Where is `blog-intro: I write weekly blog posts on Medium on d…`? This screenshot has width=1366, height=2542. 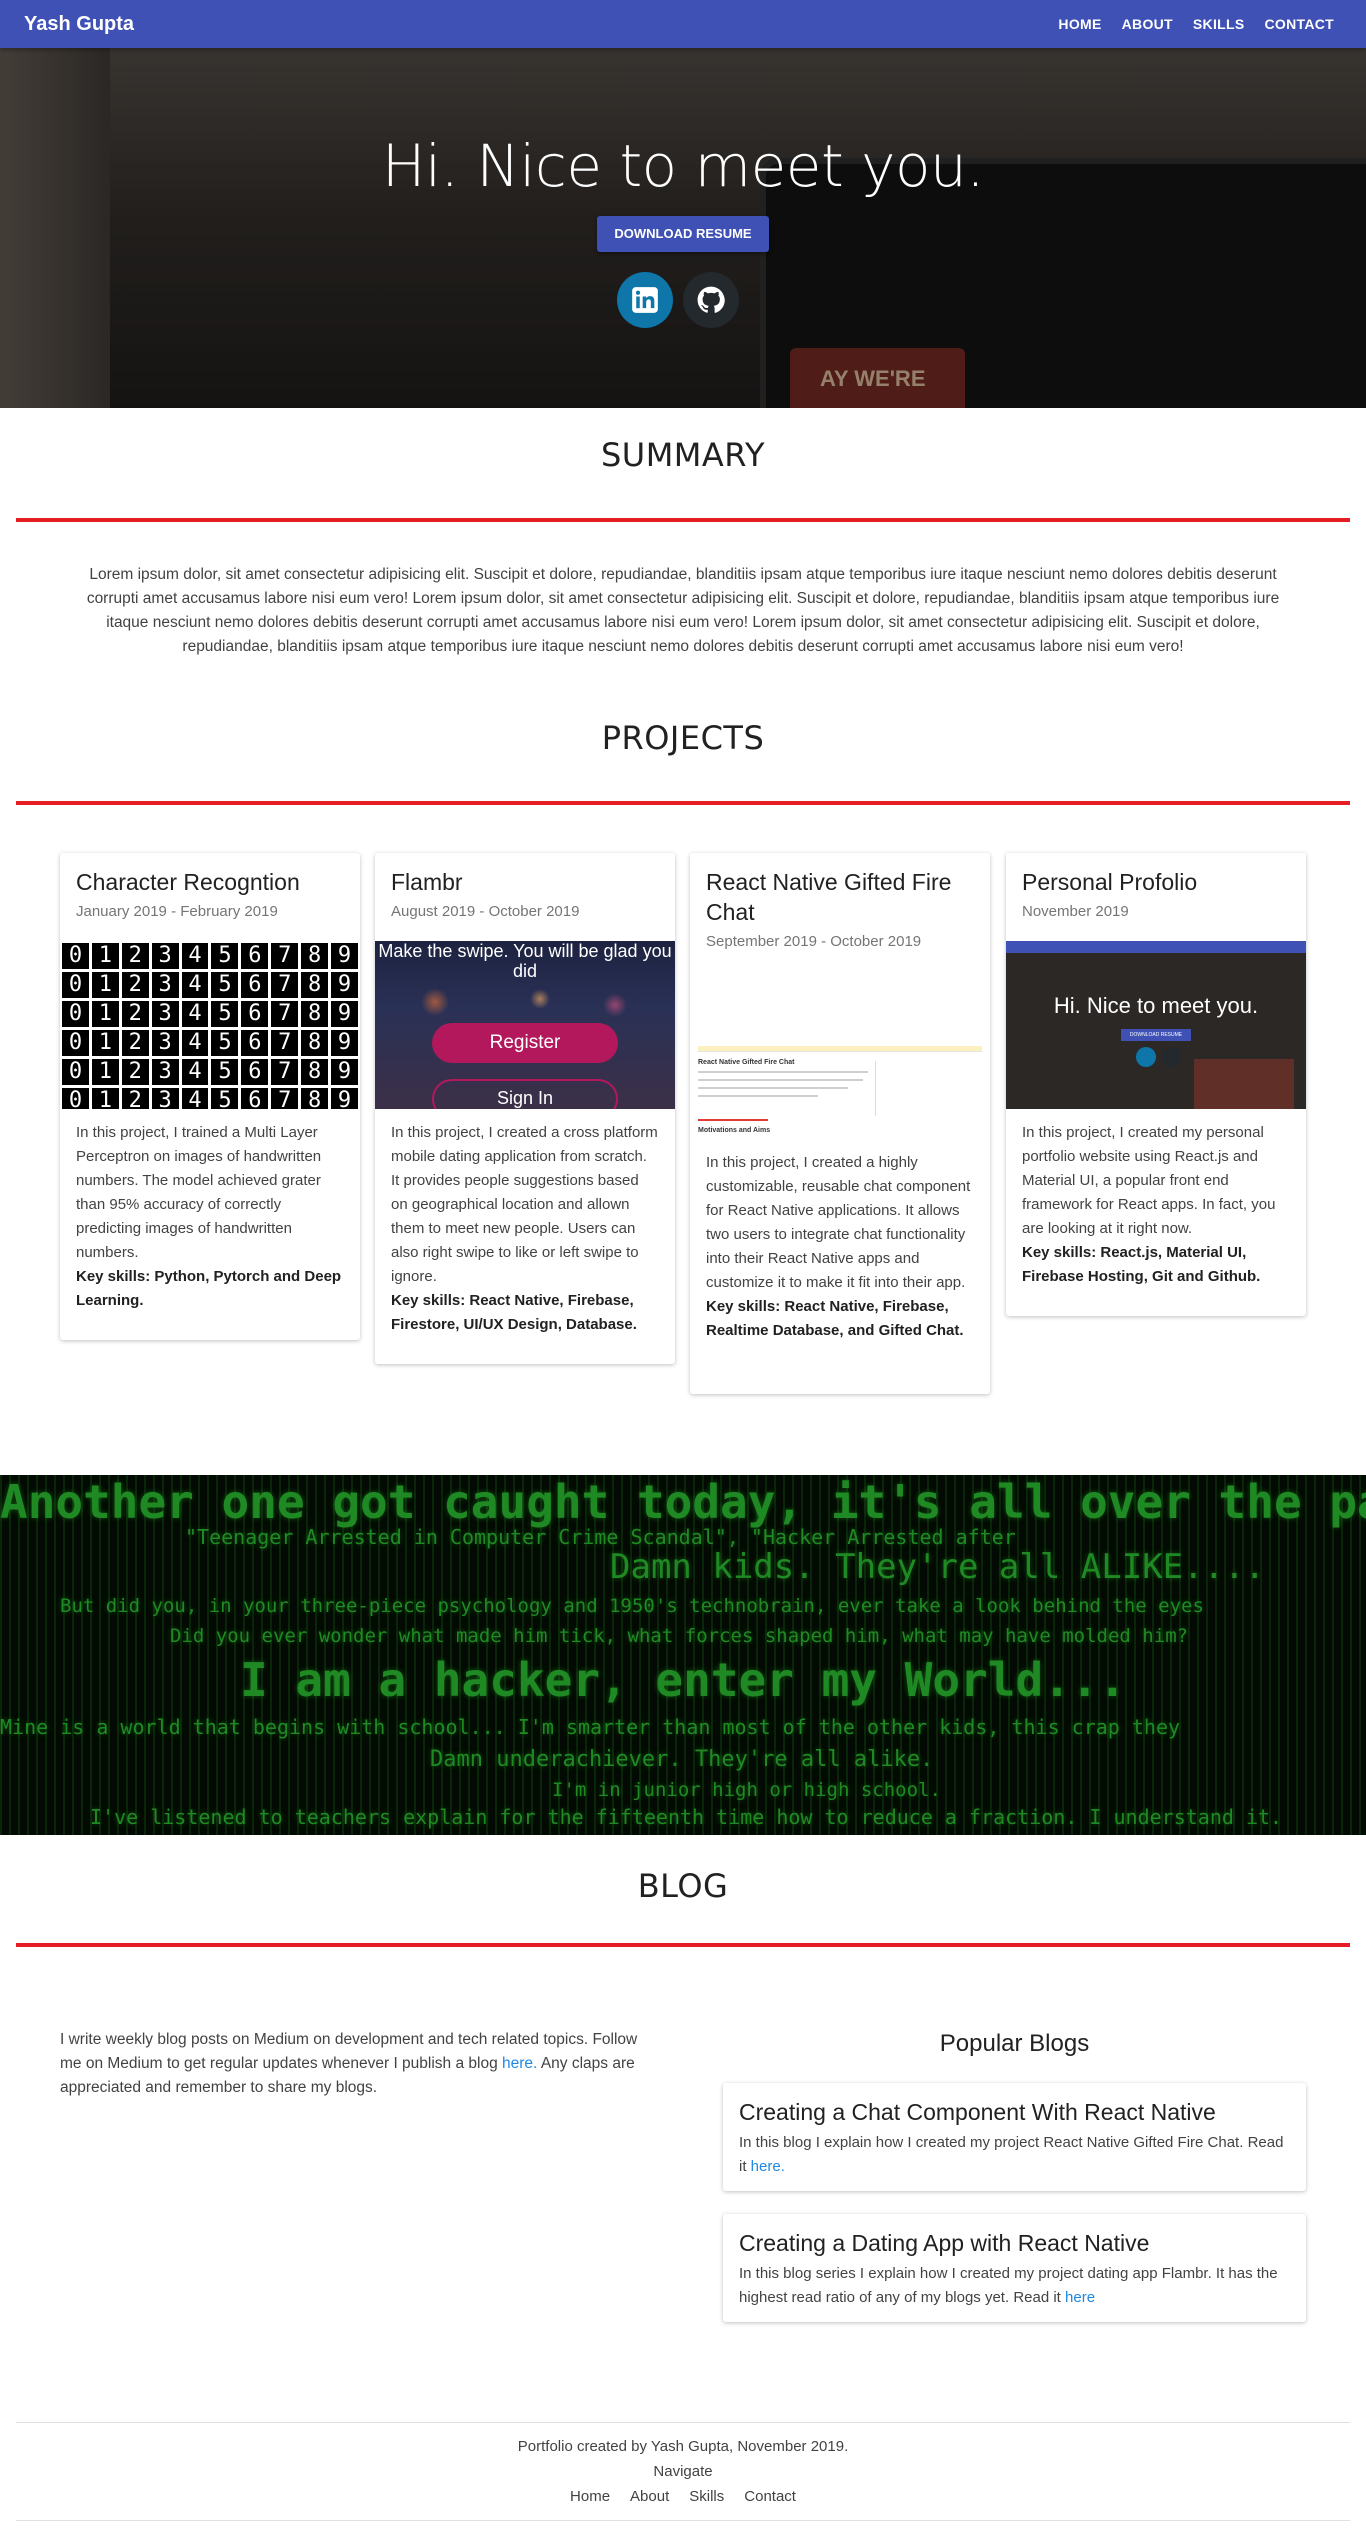
blog-intro: I write weekly blog posts on Medium on d… is located at coordinates (360, 2064).